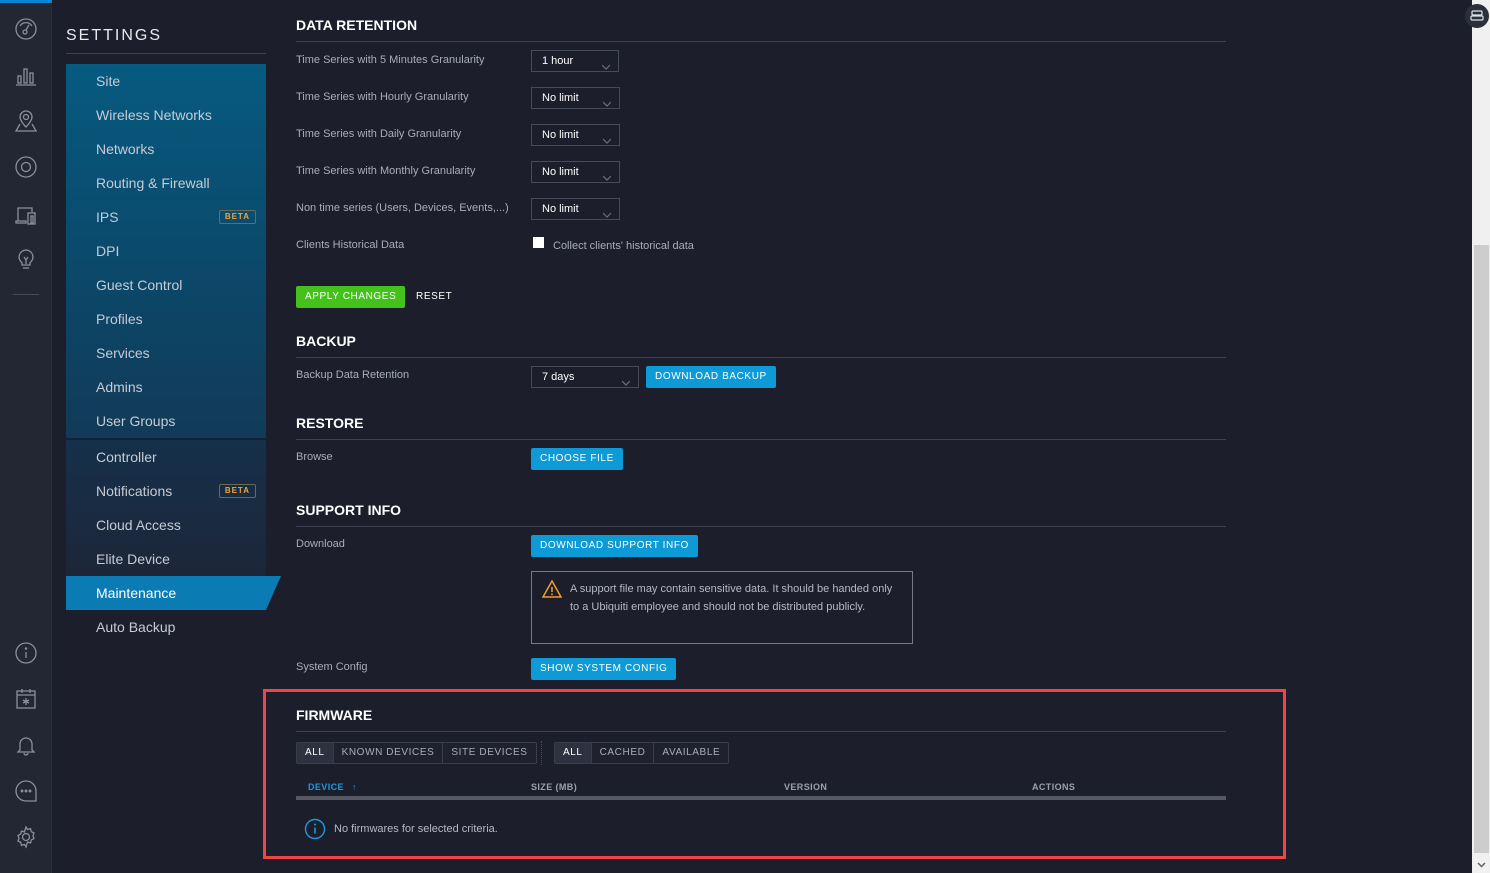 The height and width of the screenshot is (873, 1490). Describe the element at coordinates (538, 242) in the screenshot. I see `collect-clients-history-checkbox` at that location.